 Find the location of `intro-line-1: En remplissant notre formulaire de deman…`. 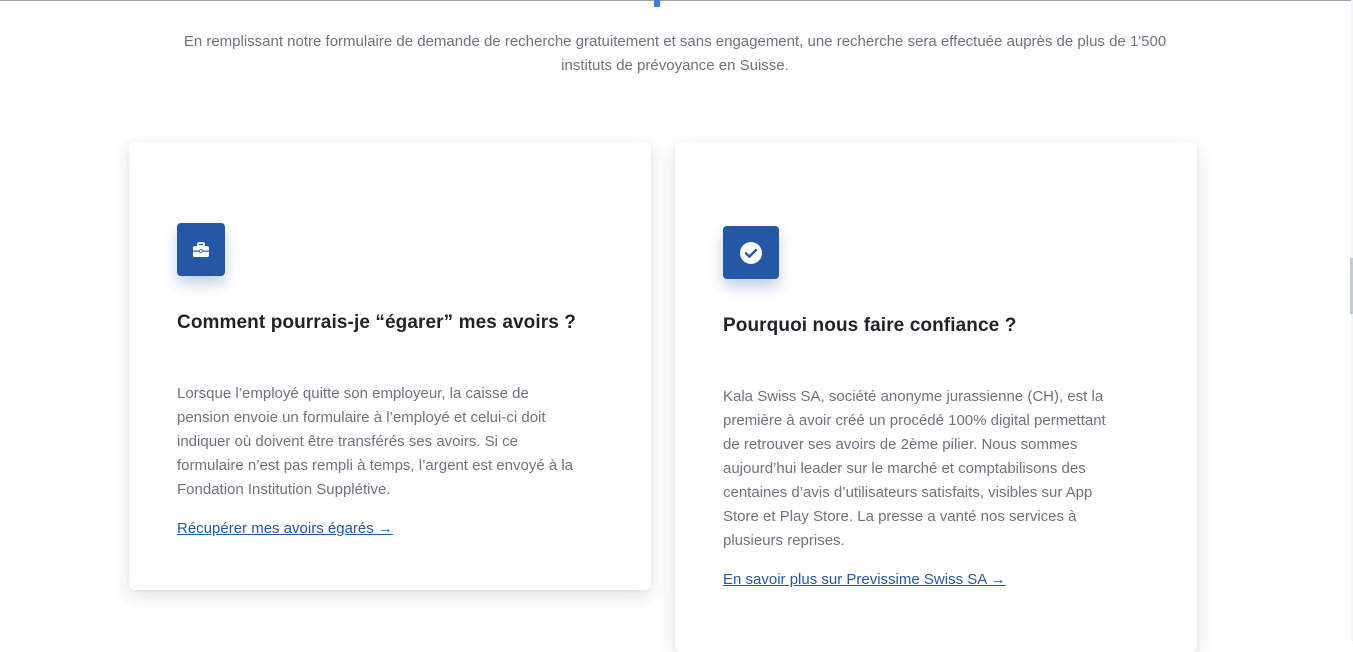

intro-line-1: En remplissant notre formulaire de deman… is located at coordinates (675, 41).